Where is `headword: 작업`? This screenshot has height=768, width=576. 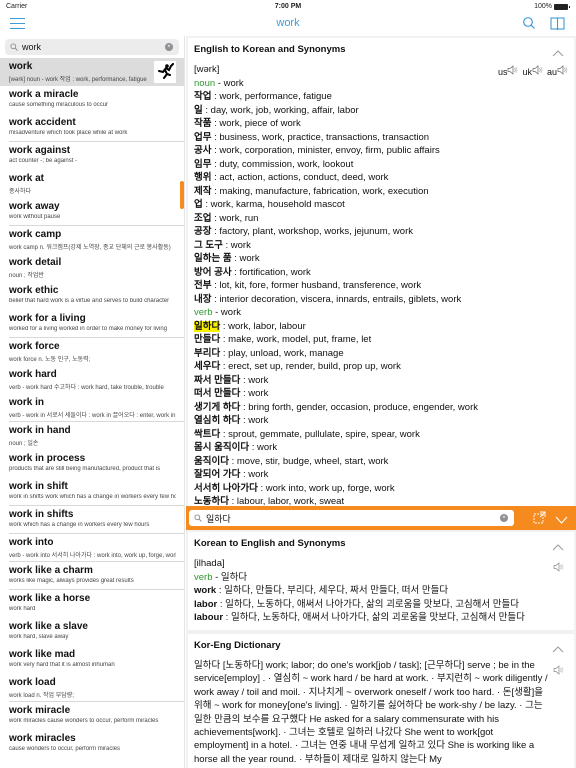 headword: 작업 is located at coordinates (202, 96).